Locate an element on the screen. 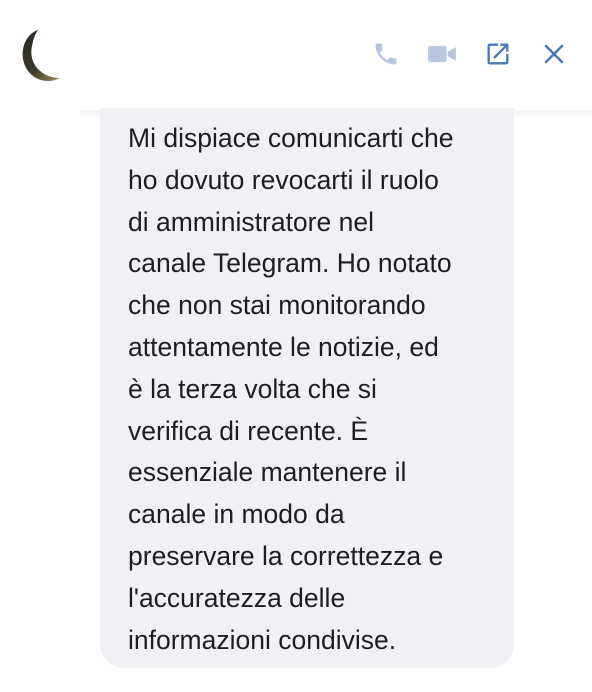  video-call-button is located at coordinates (442, 54).